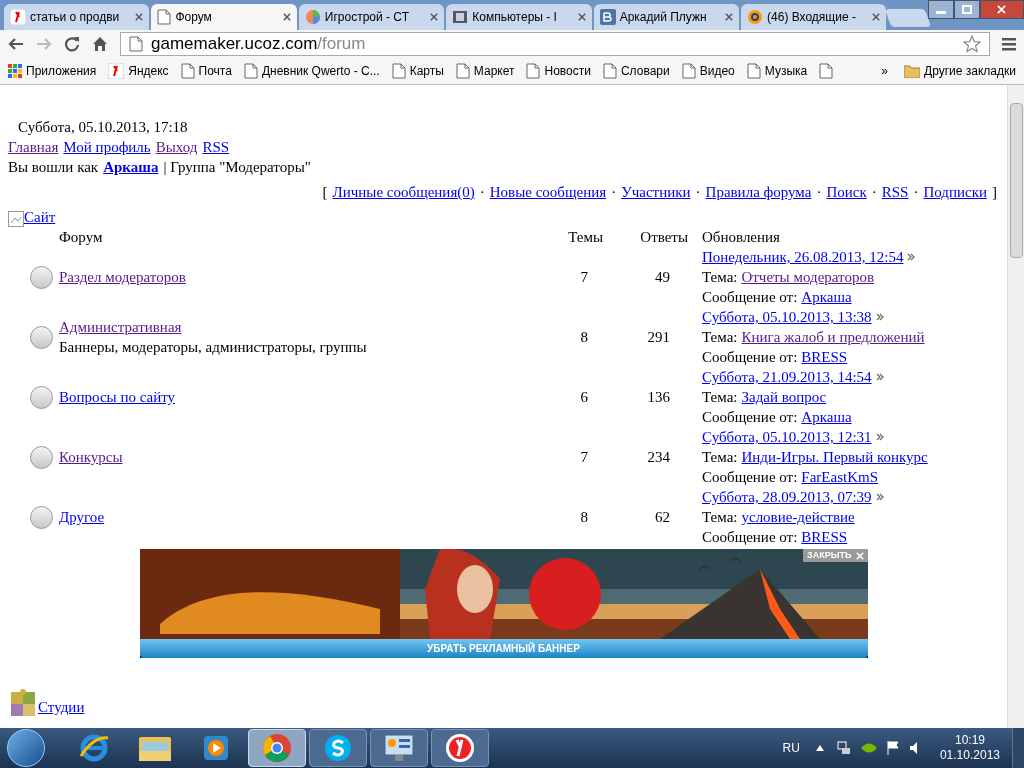 The image size is (1024, 768). Describe the element at coordinates (176, 147) in the screenshot. I see `top-link: Выход` at that location.